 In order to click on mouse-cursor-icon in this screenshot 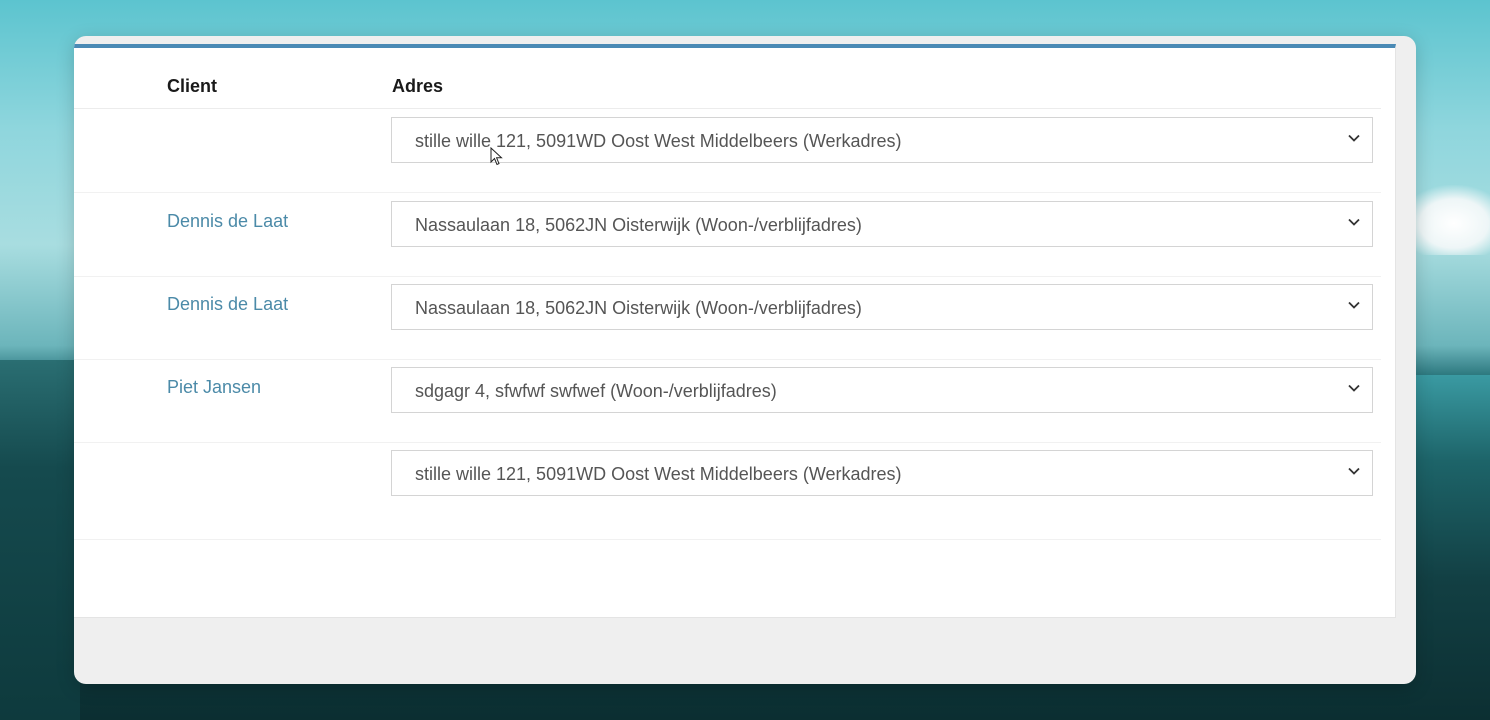, I will do `click(496, 156)`.